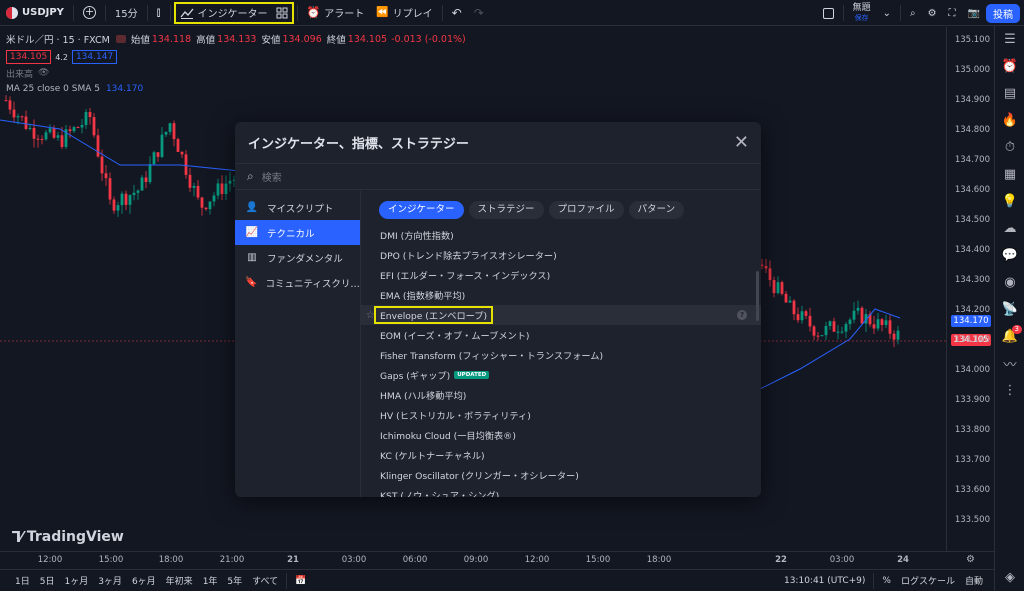  Describe the element at coordinates (110, 580) in the screenshot. I see `range-button: 3ヶ月` at that location.